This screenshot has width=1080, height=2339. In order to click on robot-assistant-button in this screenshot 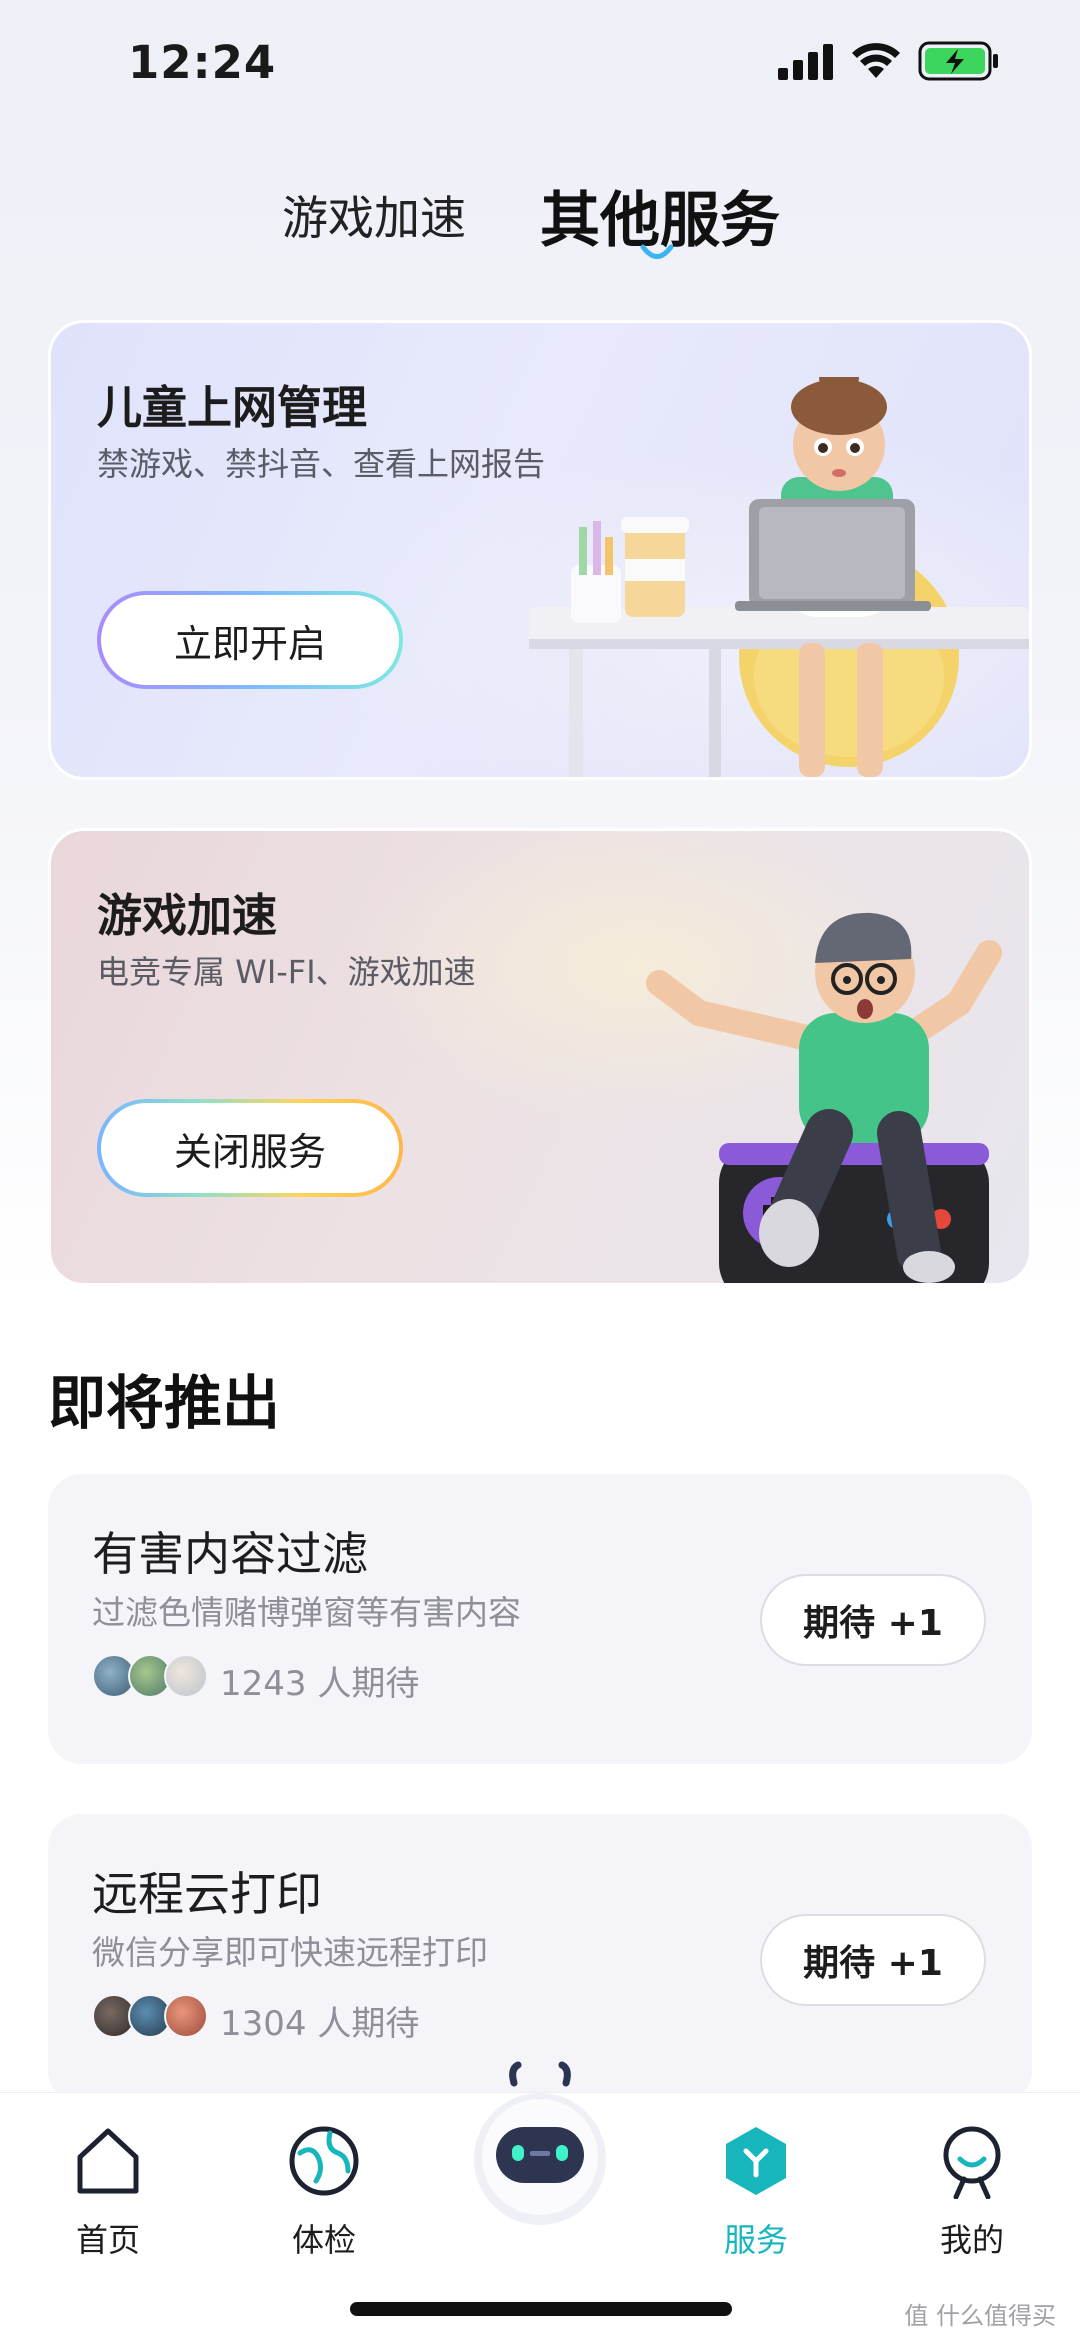, I will do `click(540, 2144)`.